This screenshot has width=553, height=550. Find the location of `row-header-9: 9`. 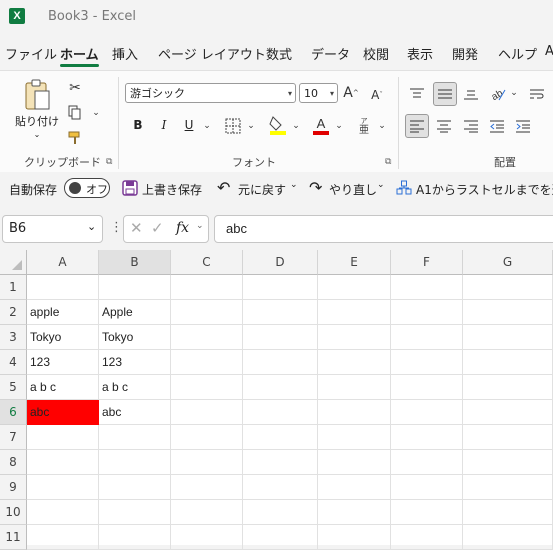

row-header-9: 9 is located at coordinates (13, 487).